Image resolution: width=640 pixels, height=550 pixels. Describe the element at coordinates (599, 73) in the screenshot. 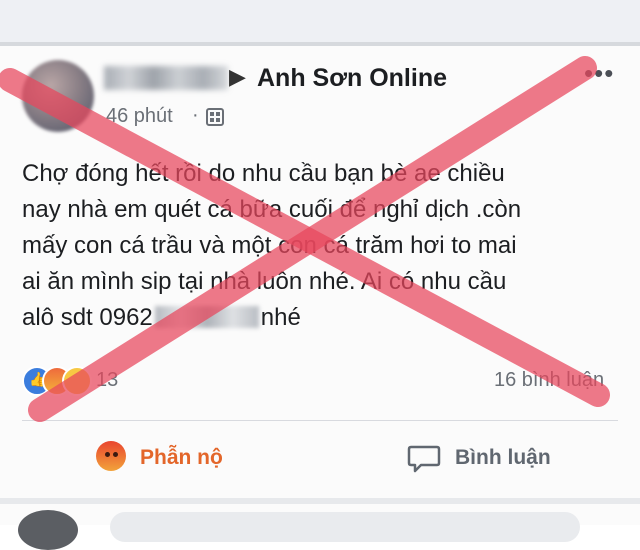

I see `more-icon: •••` at that location.